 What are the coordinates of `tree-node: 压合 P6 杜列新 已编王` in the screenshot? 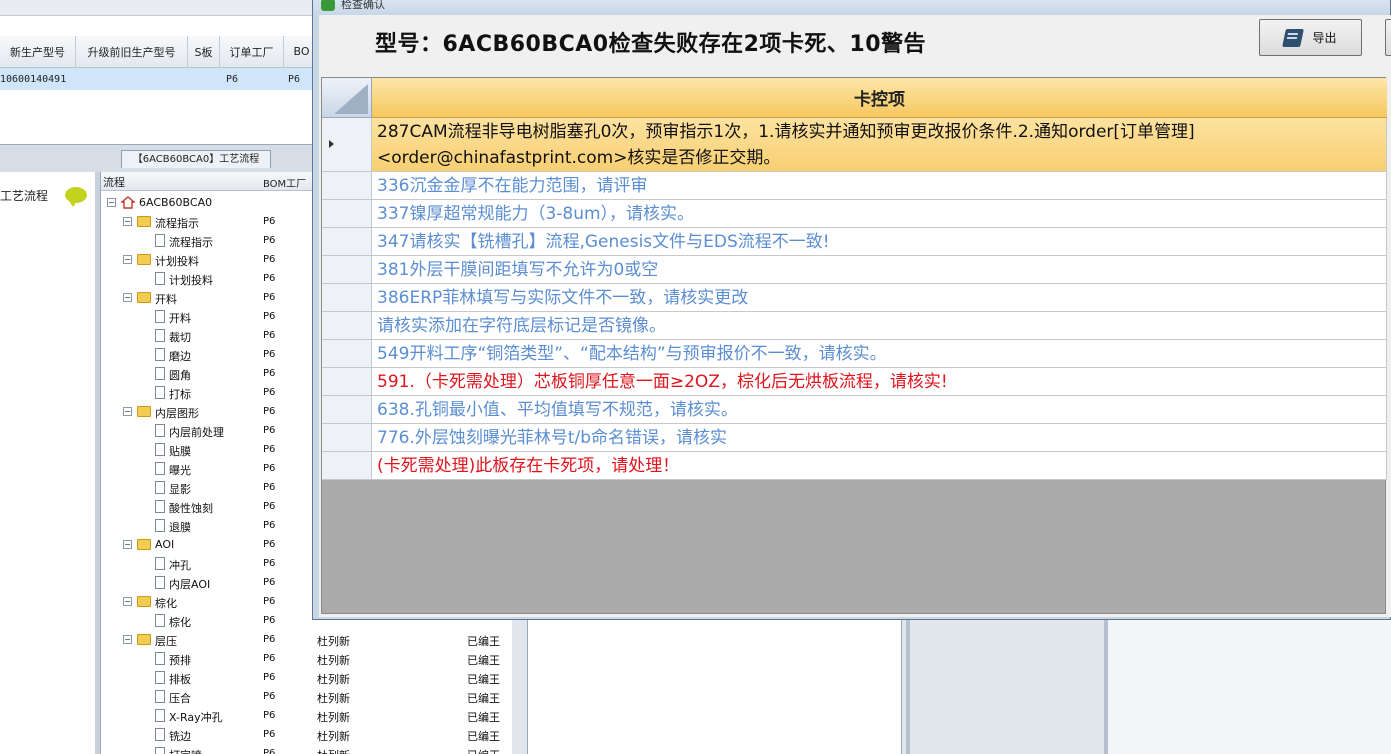 It's located at (307, 697).